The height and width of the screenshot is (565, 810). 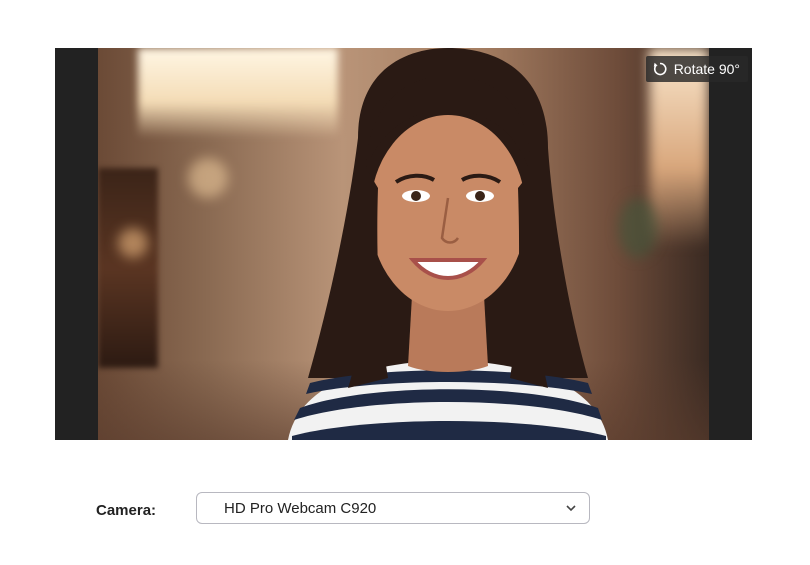 I want to click on camera-selector-row: Camera: HD Pro Webcam C920, so click(x=343, y=508).